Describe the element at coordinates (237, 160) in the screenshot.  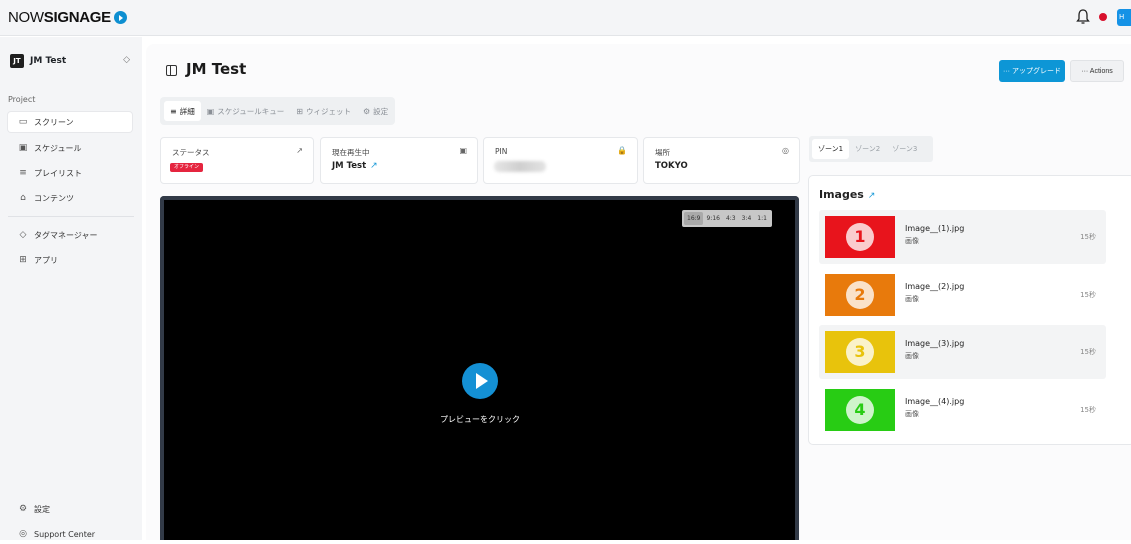
I see `status-card: ステータス ↗ オフライン` at that location.